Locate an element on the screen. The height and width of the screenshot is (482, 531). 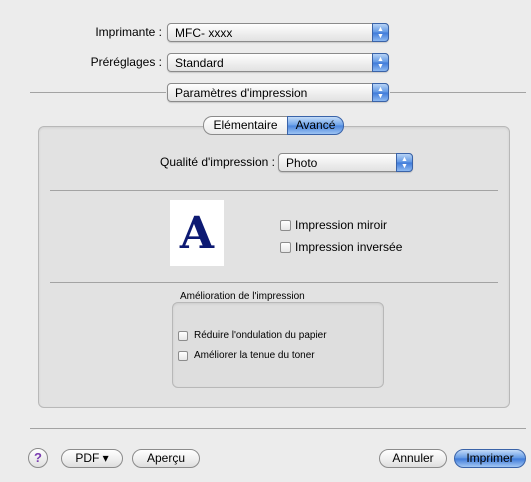
panel-value: Paramètres d'impression is located at coordinates (241, 93).